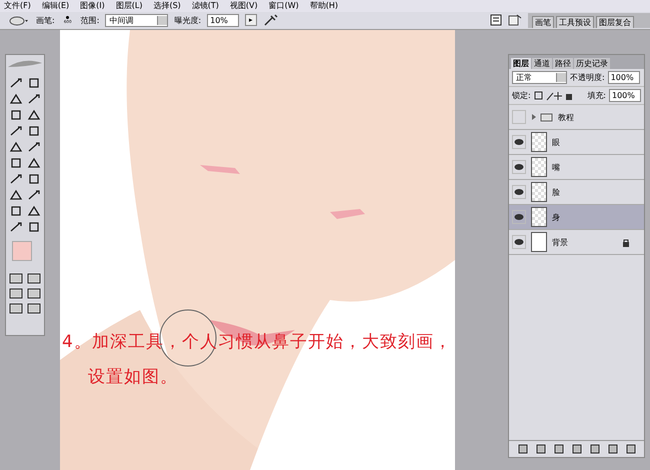  I want to click on layer-name: 背景, so click(560, 242).